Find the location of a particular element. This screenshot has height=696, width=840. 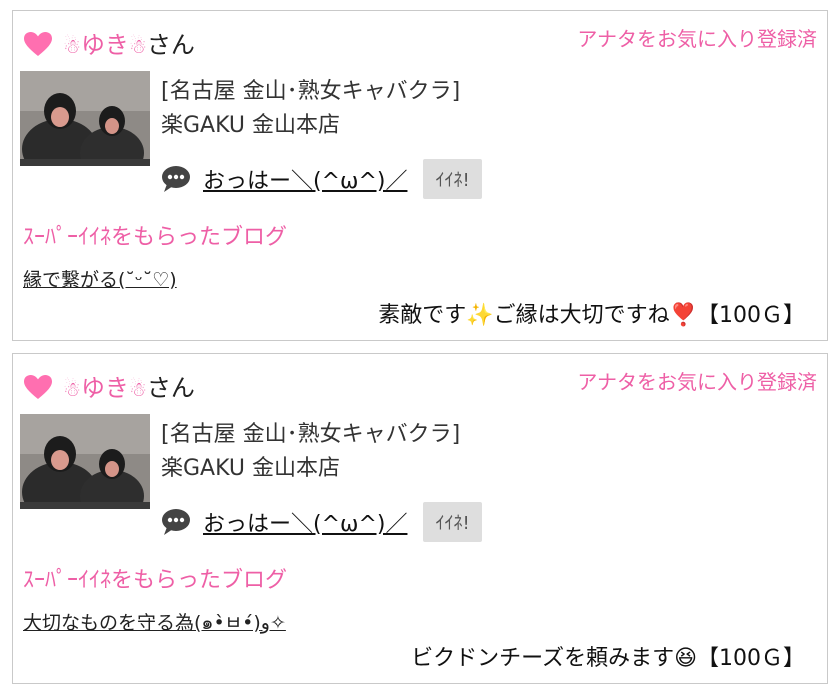

comment-text: 素敵です✨ご縁は大切ですね❣️【100Ｇ】 is located at coordinates (591, 315).